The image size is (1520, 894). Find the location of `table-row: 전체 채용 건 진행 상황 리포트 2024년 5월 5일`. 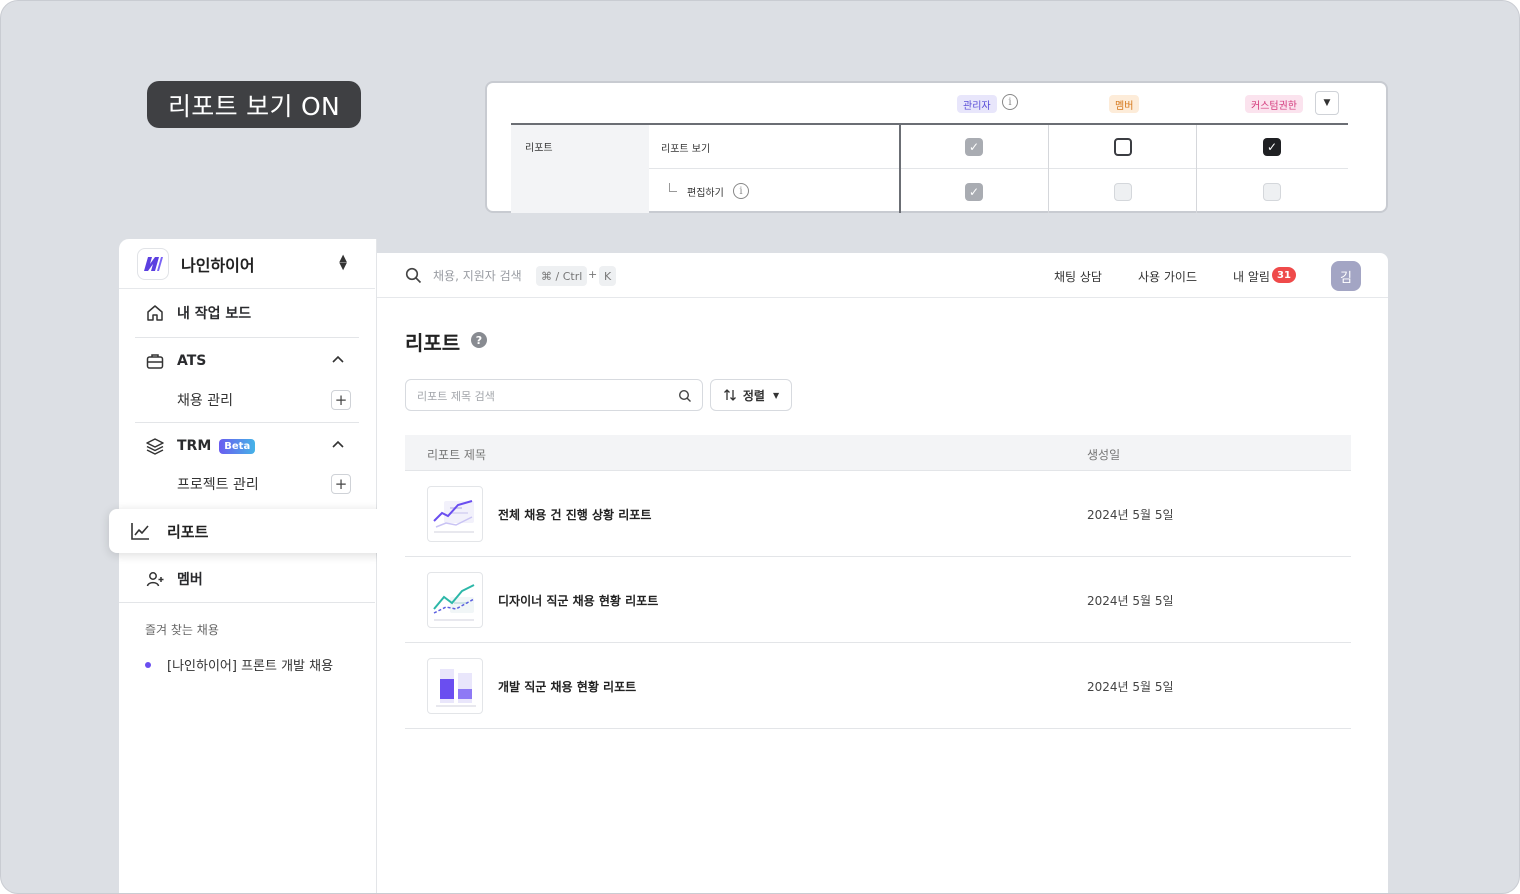

table-row: 전체 채용 건 진행 상황 리포트 2024년 5월 5일 is located at coordinates (878, 514).